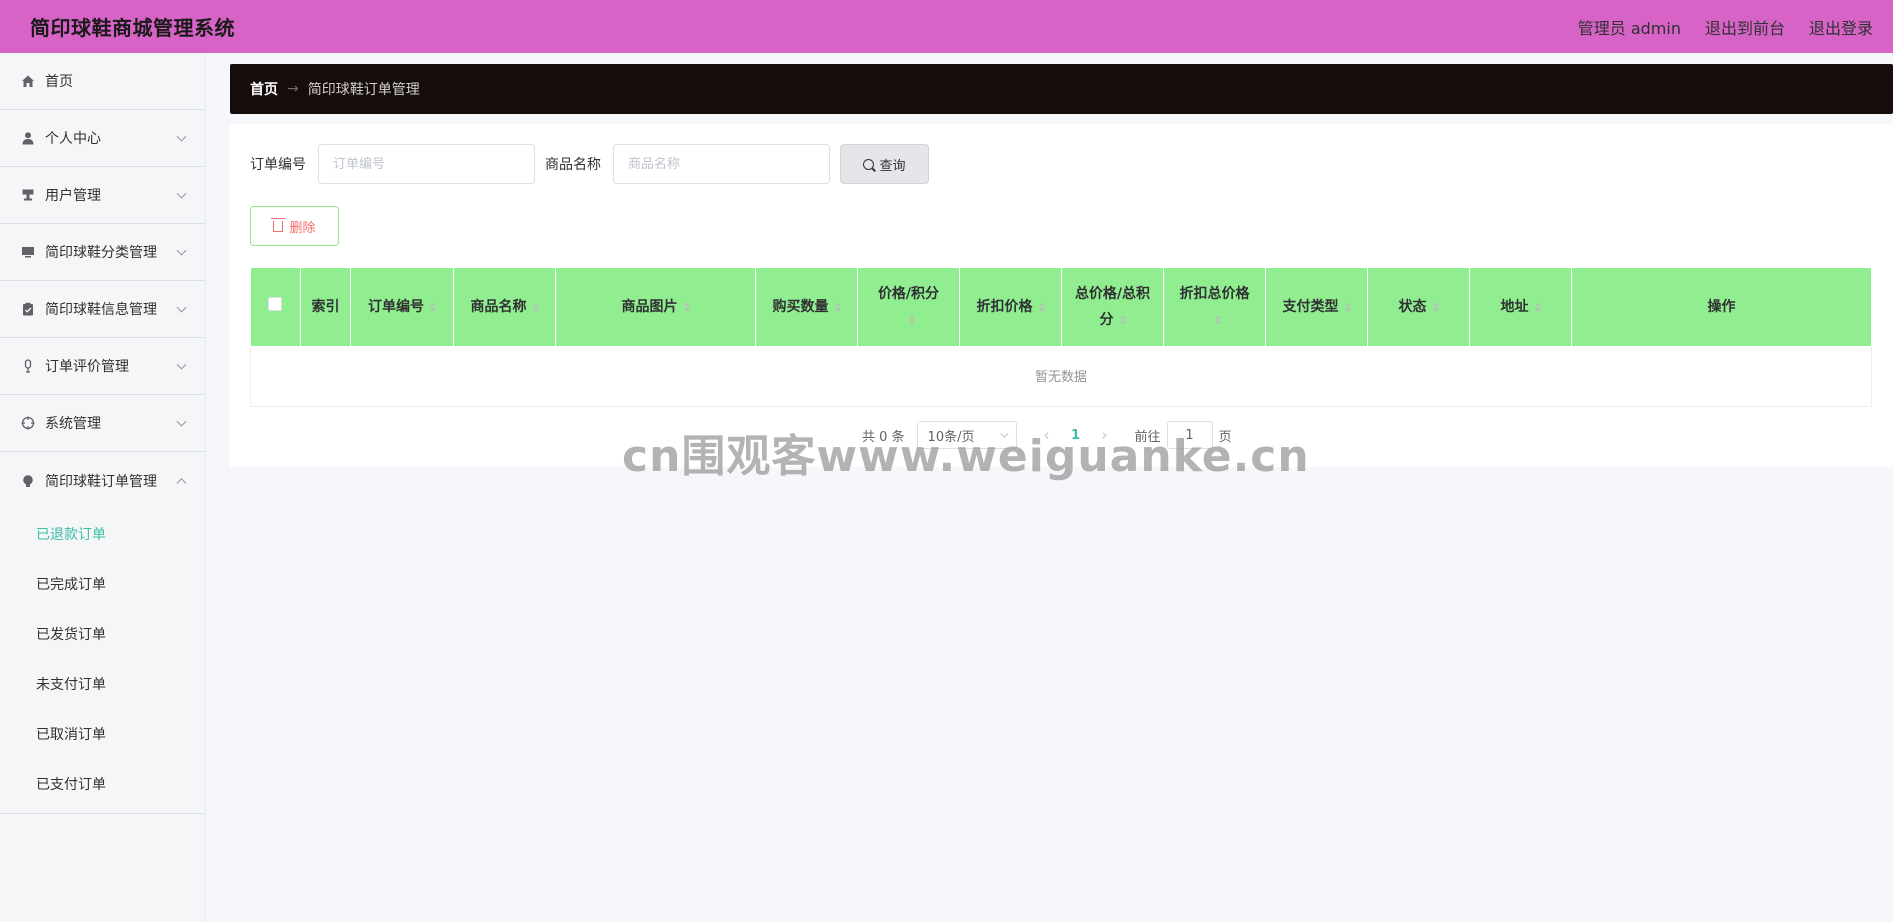  Describe the element at coordinates (102, 423) in the screenshot. I see `sidebar-item-system: 系统管理` at that location.